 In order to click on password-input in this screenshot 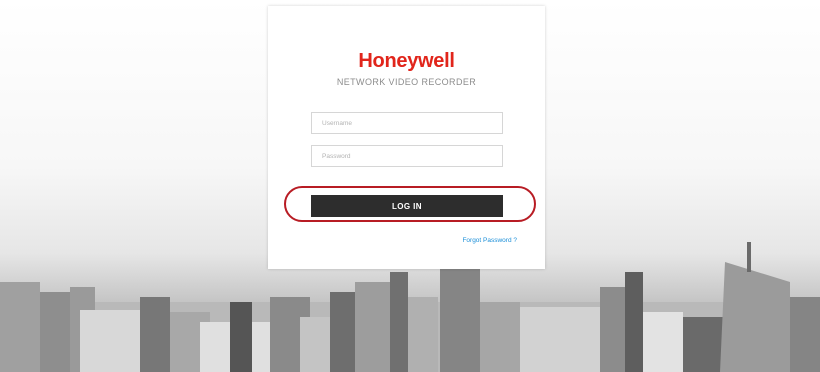, I will do `click(407, 156)`.